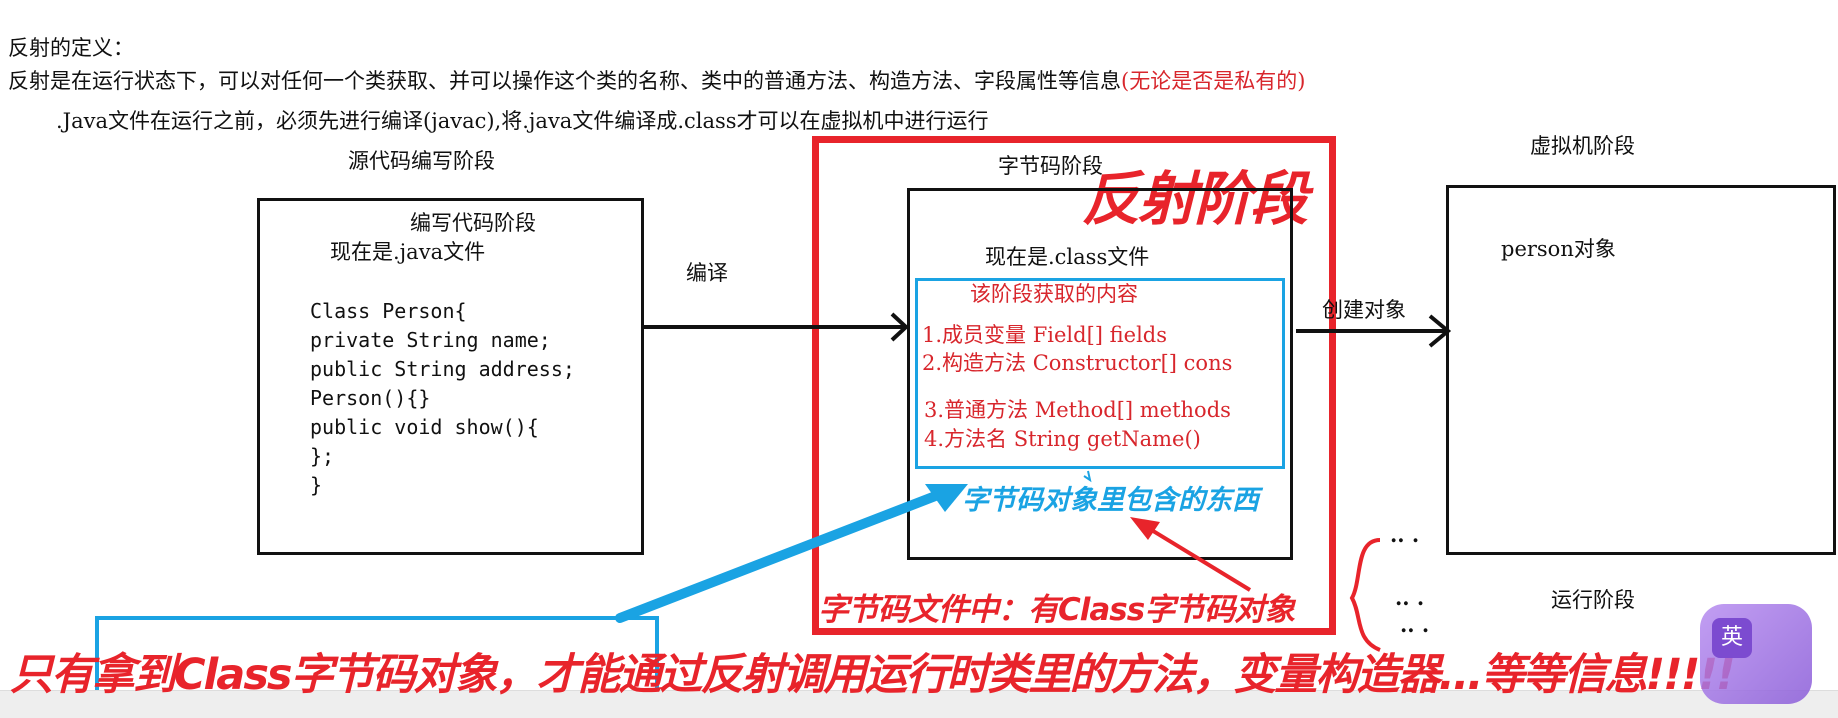 This screenshot has width=1838, height=718. What do you see at coordinates (779, 556) in the screenshot?
I see `banner-to-bytecode-arrow` at bounding box center [779, 556].